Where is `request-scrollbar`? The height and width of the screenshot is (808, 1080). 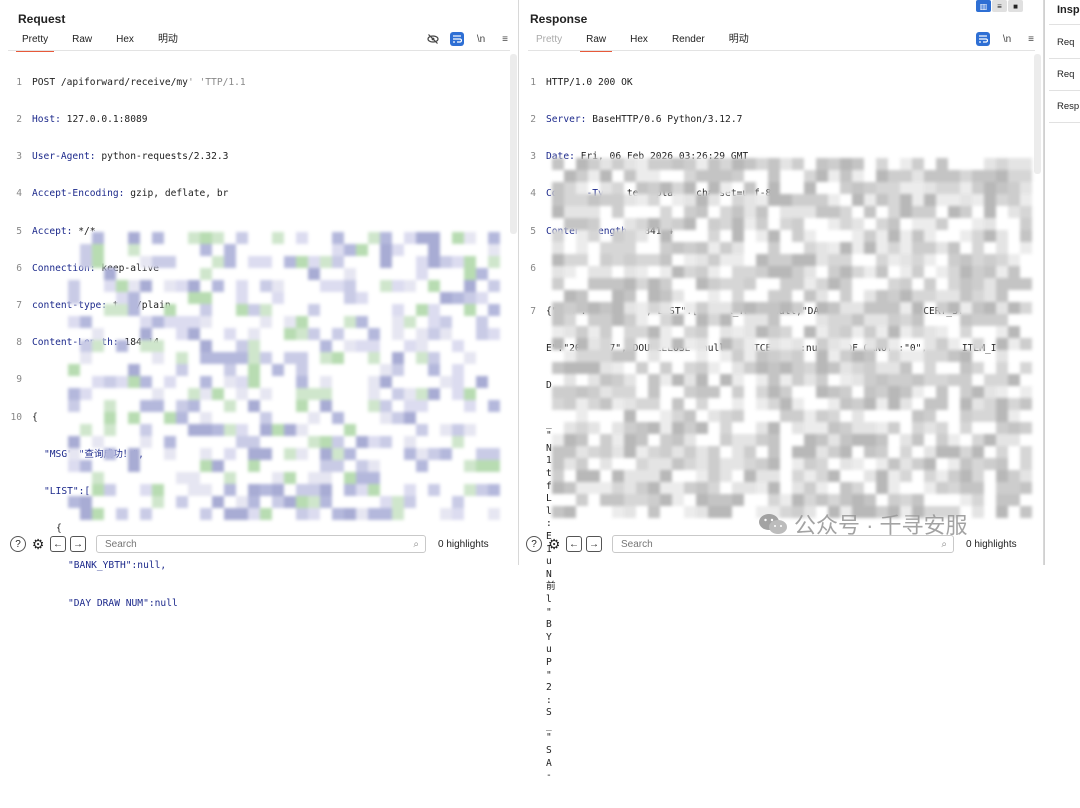 request-scrollbar is located at coordinates (513, 144).